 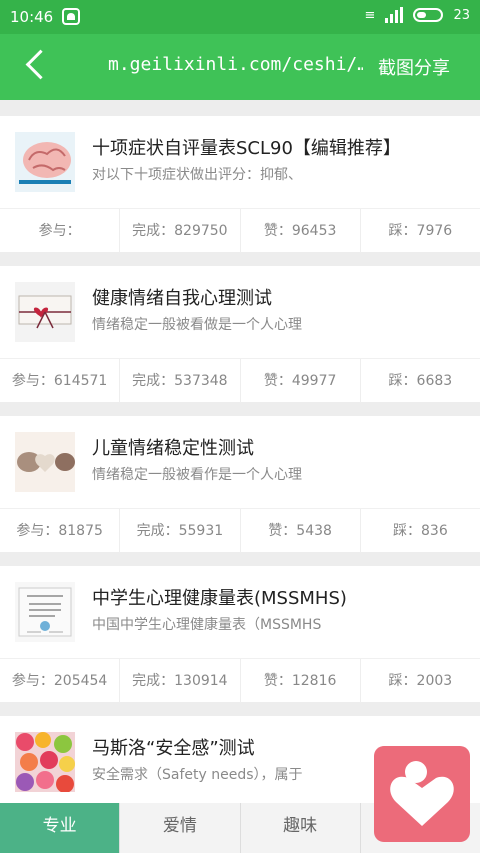 What do you see at coordinates (60, 231) in the screenshot?
I see `joined-count: 参与：` at bounding box center [60, 231].